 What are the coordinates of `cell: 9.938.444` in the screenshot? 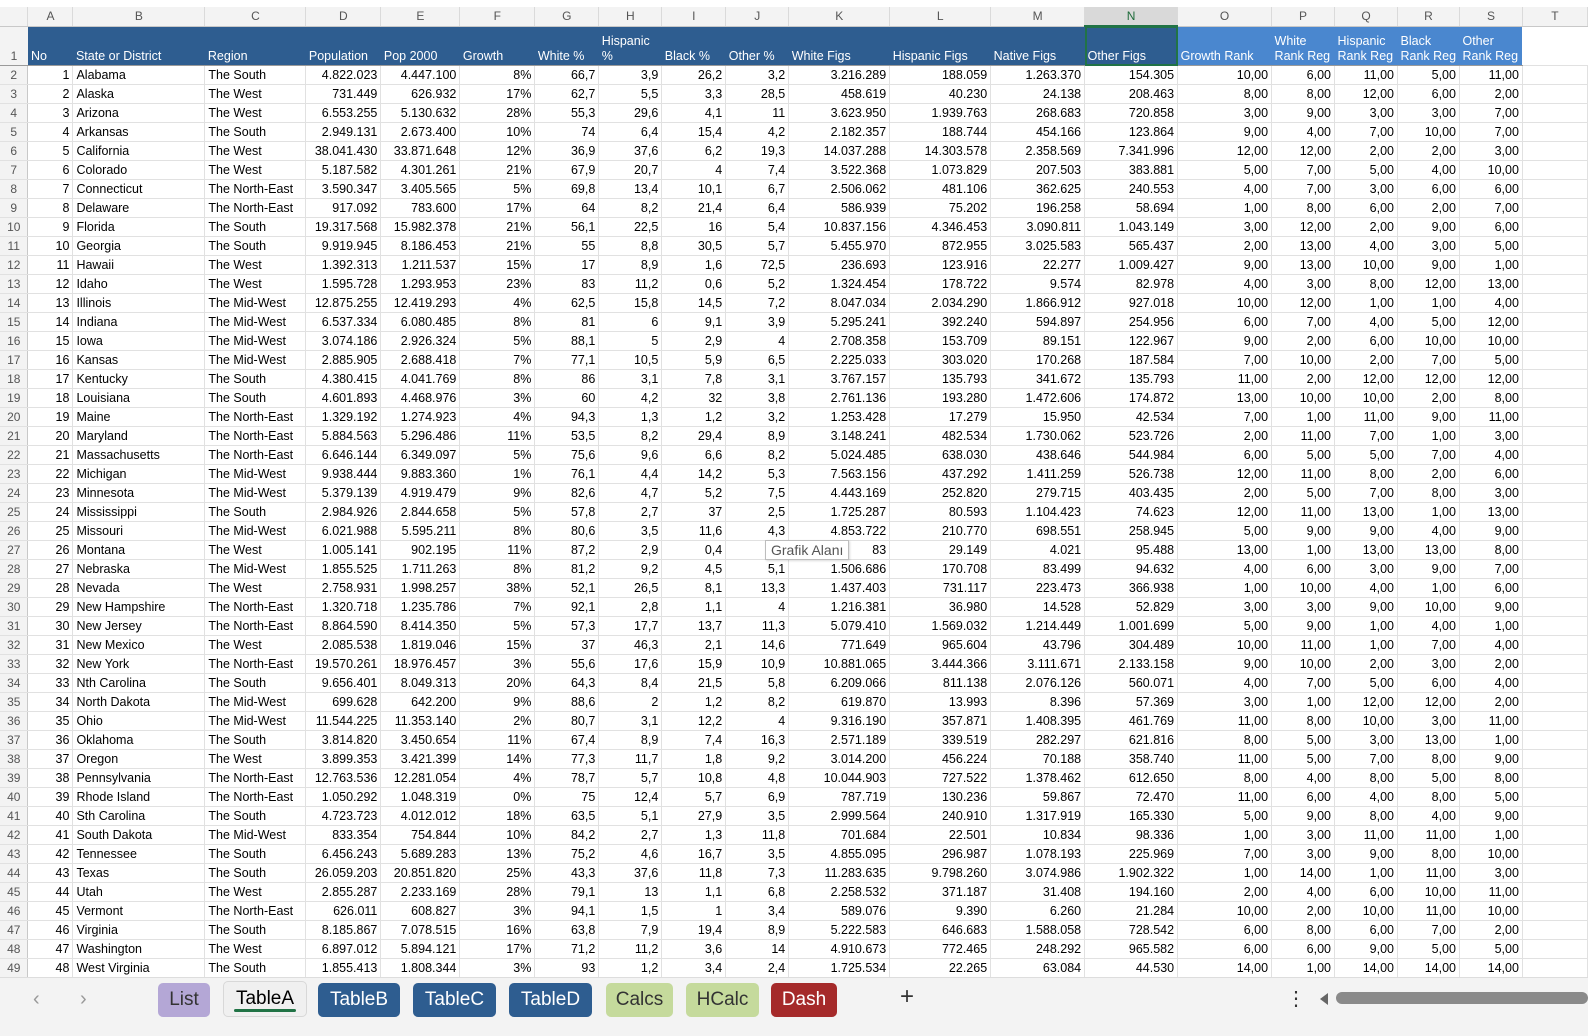 It's located at (343, 474).